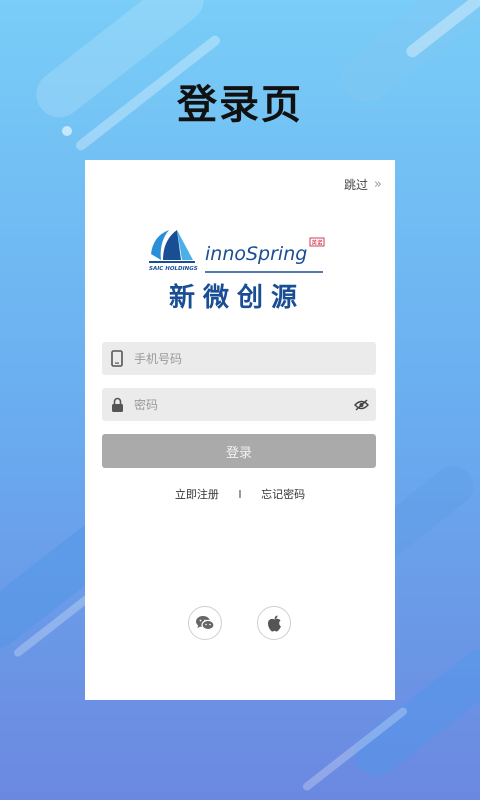 This screenshot has height=800, width=480. I want to click on page-title: 登录页, so click(240, 105).